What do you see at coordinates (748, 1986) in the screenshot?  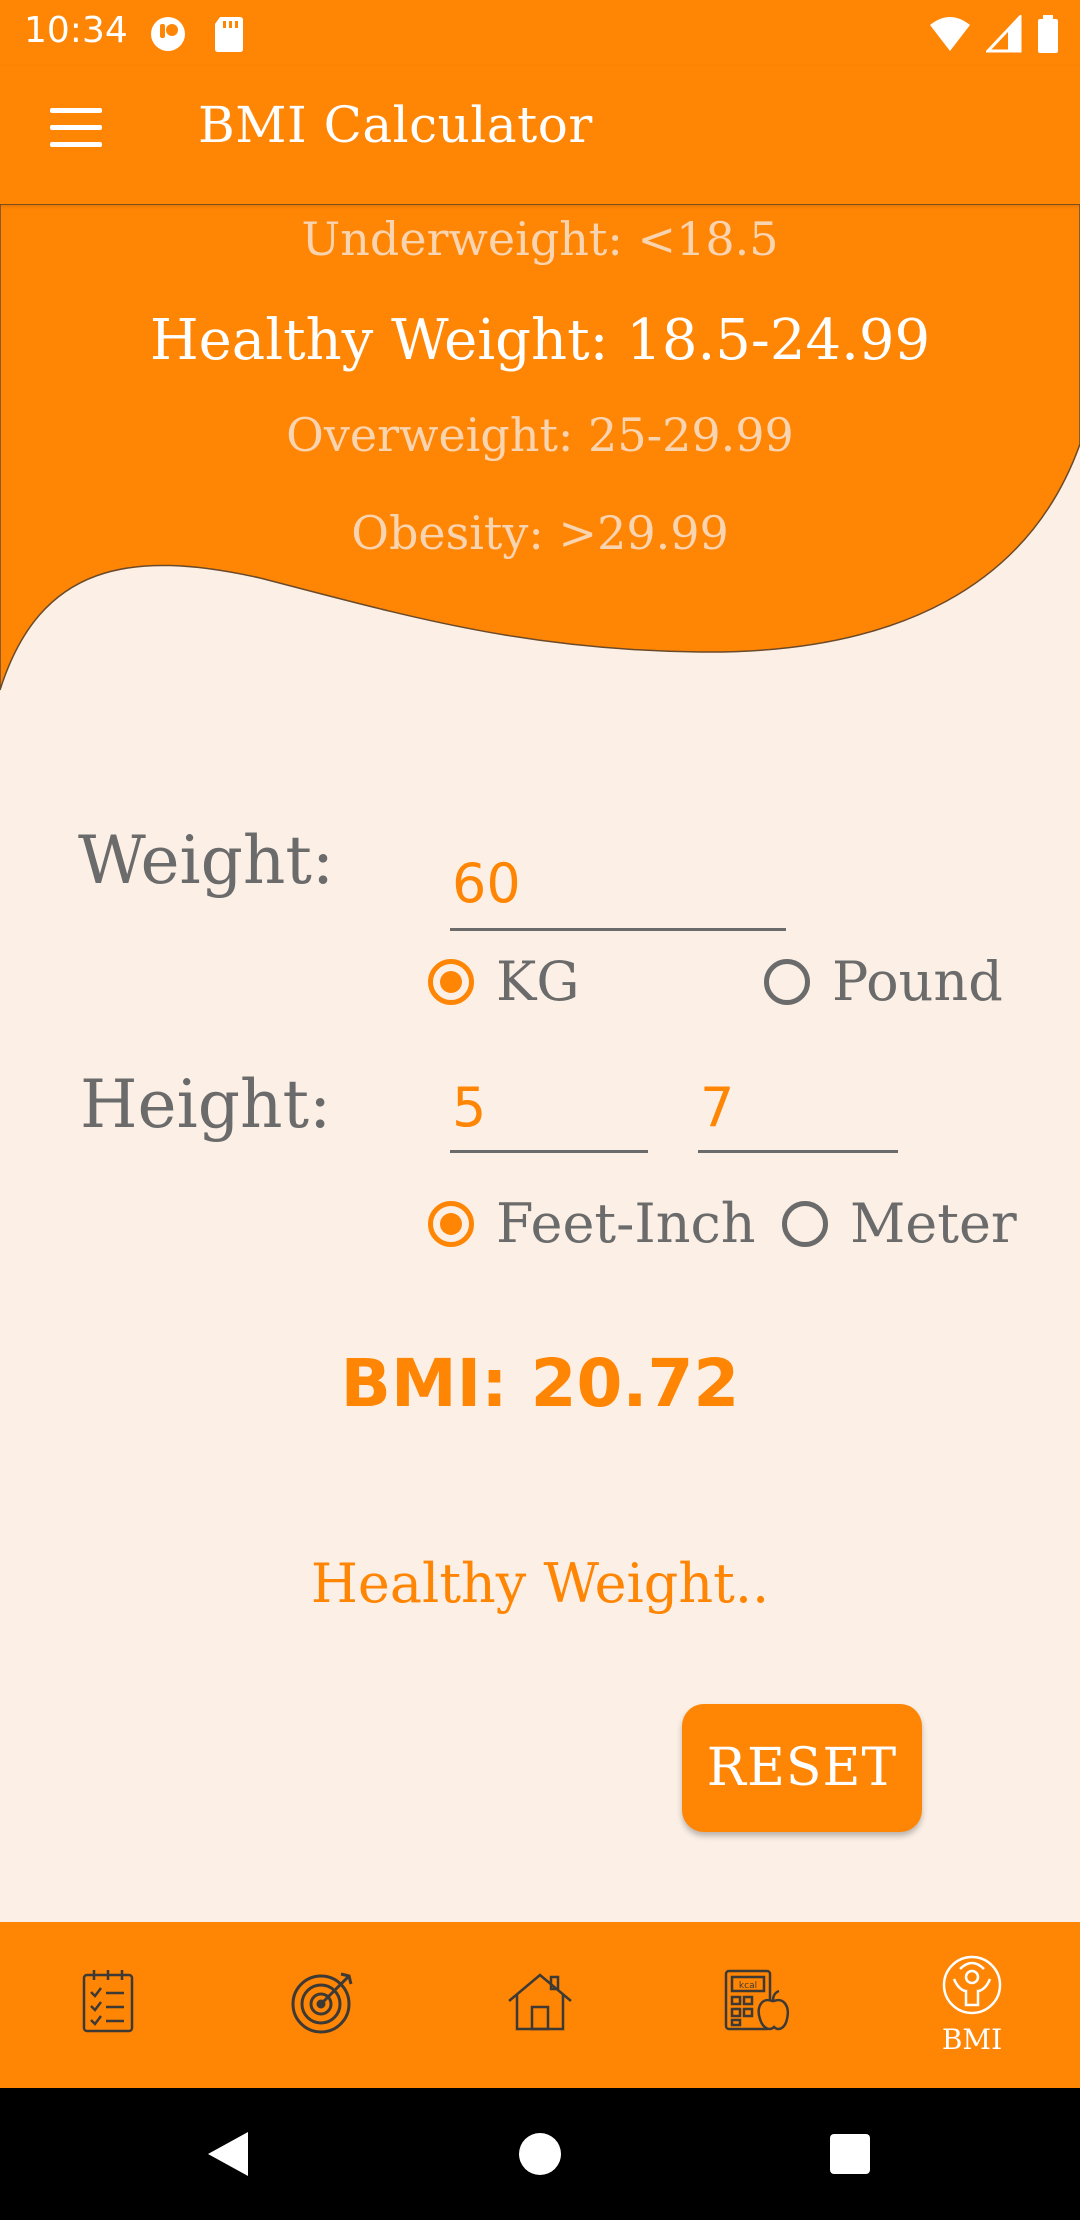 I see `svg-text: kcal` at bounding box center [748, 1986].